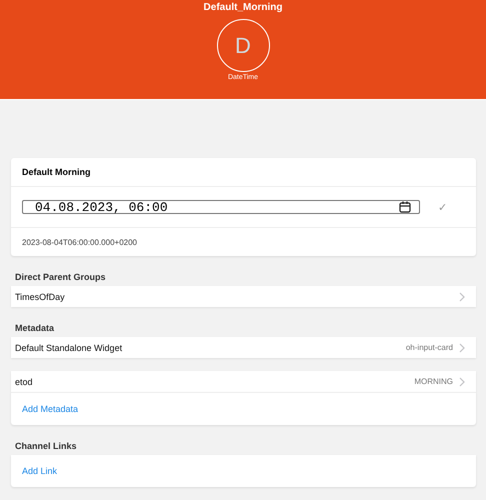 The height and width of the screenshot is (500, 486). Describe the element at coordinates (243, 45) in the screenshot. I see `avatar-circle: D` at that location.